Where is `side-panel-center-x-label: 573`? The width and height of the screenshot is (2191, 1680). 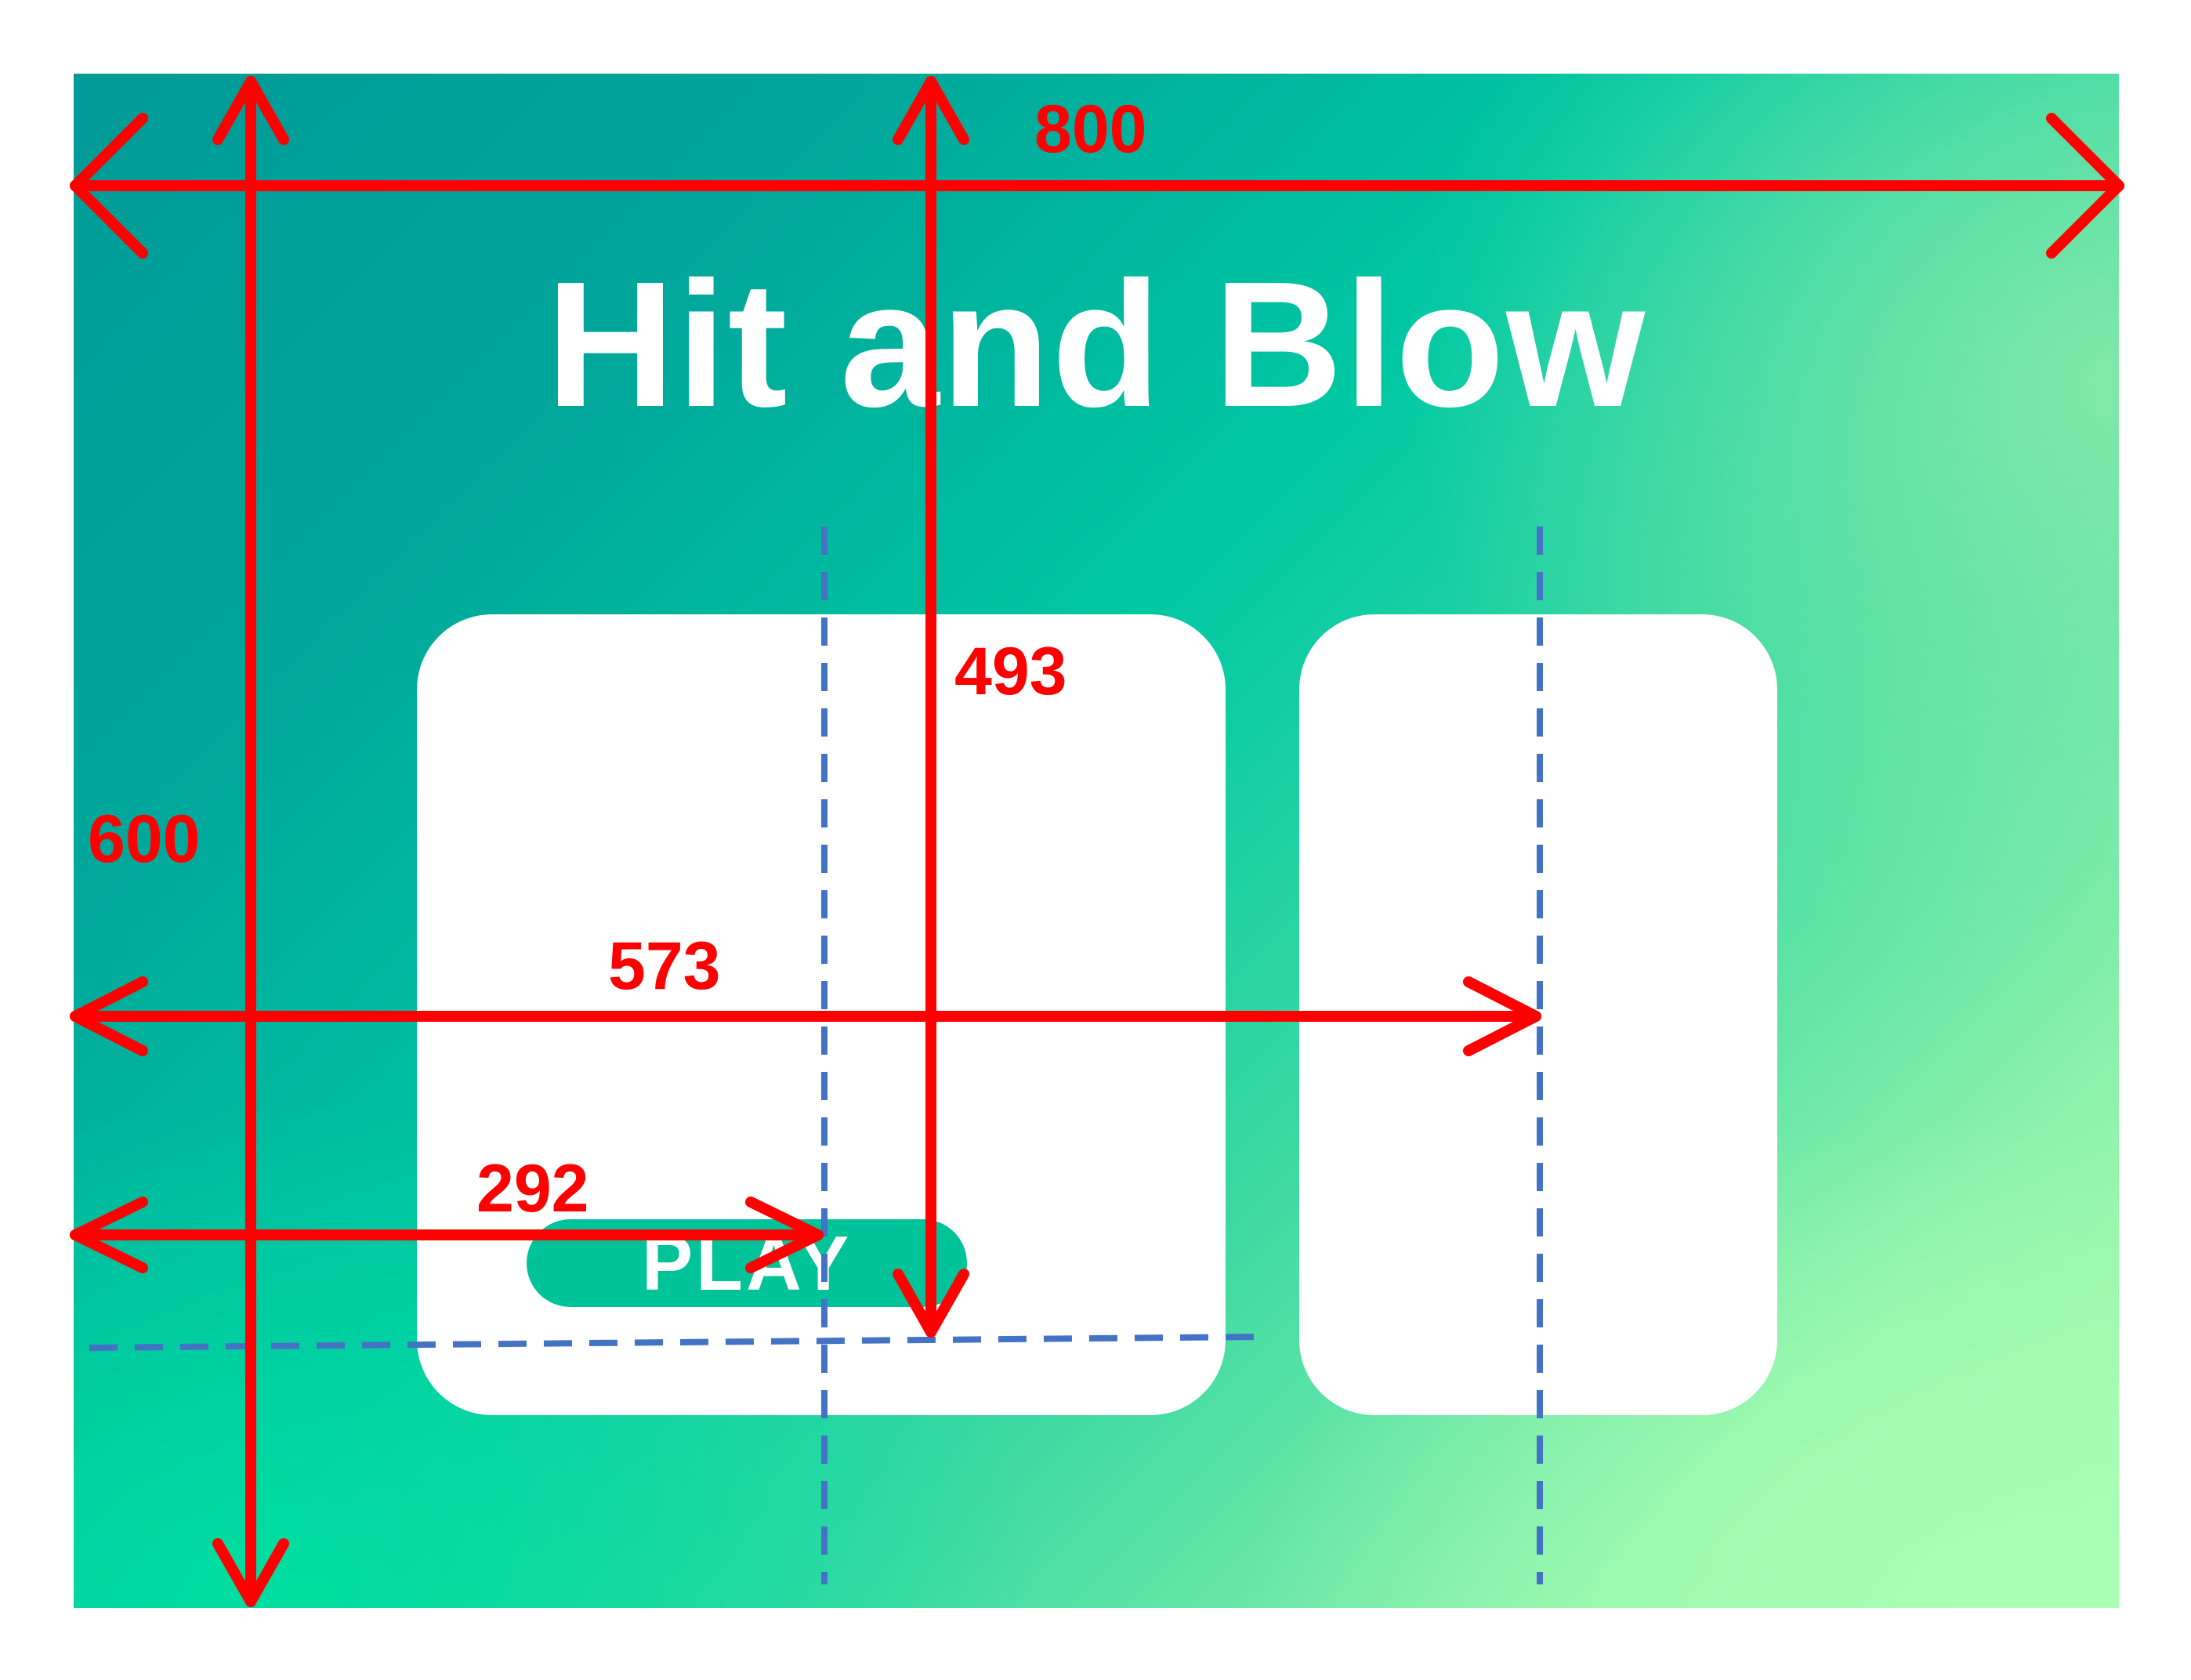
side-panel-center-x-label: 573 is located at coordinates (665, 966).